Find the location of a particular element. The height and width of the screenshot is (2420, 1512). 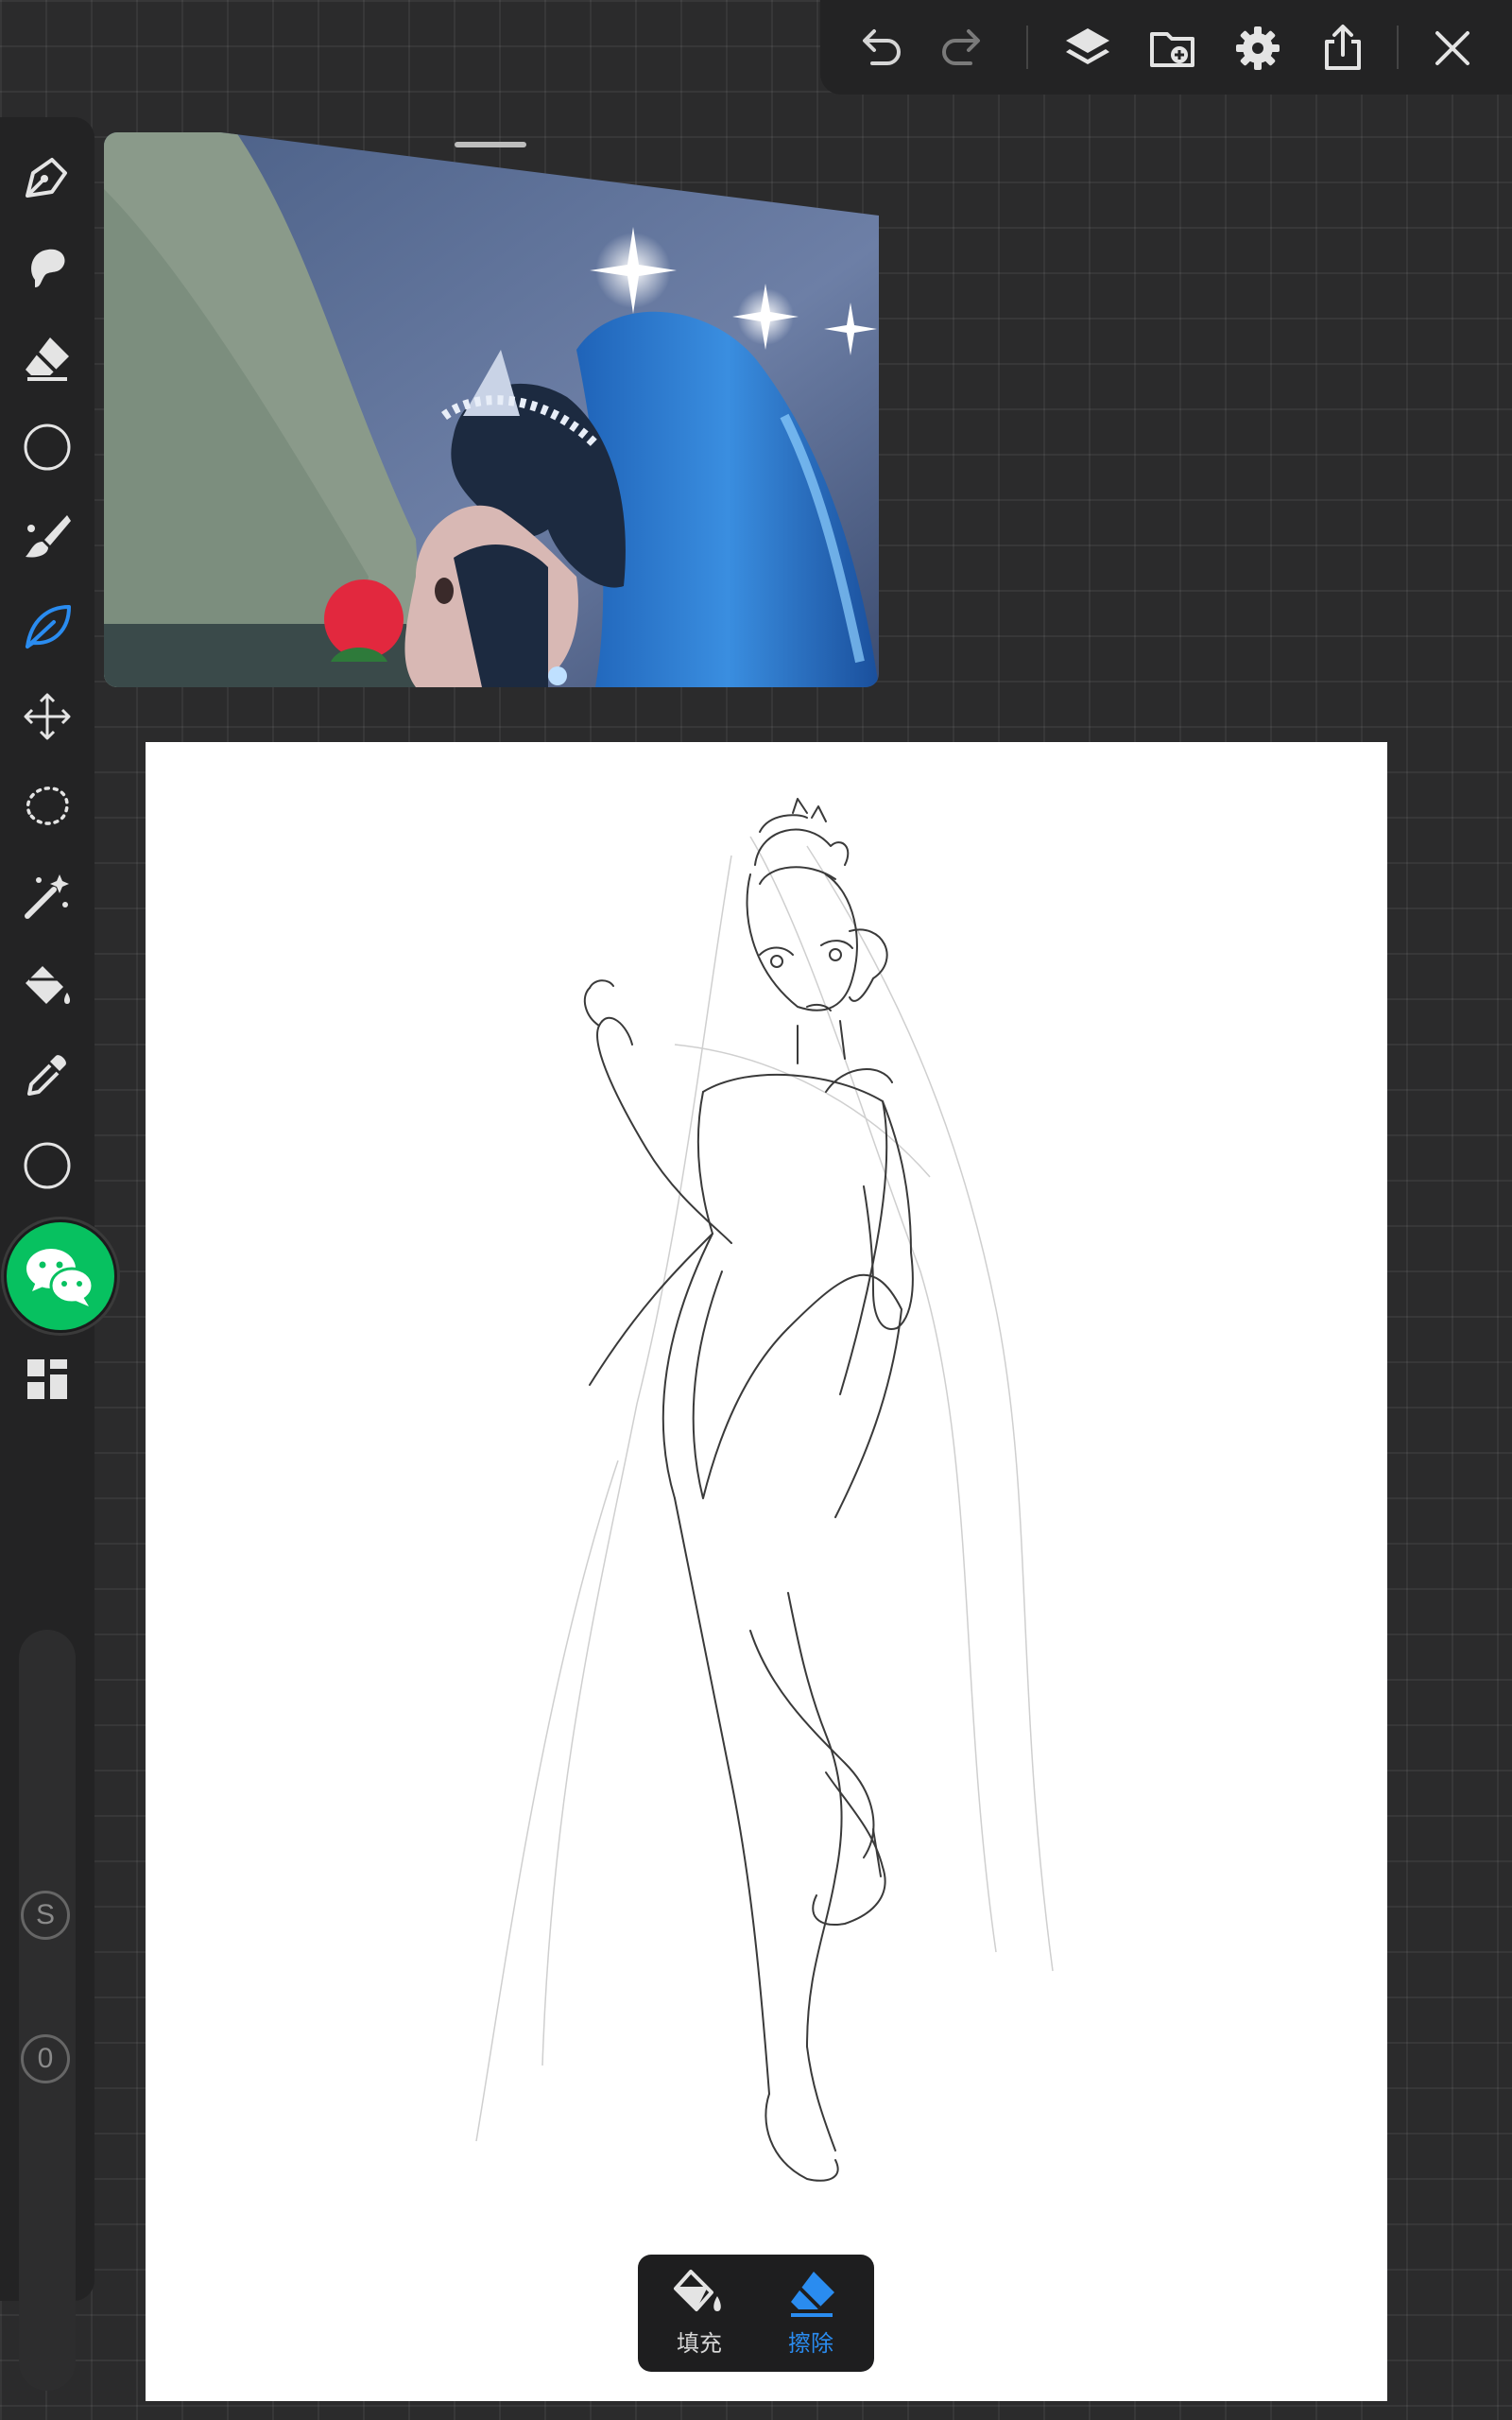

fill-erase-popup: 填充 擦除 is located at coordinates (756, 2313).